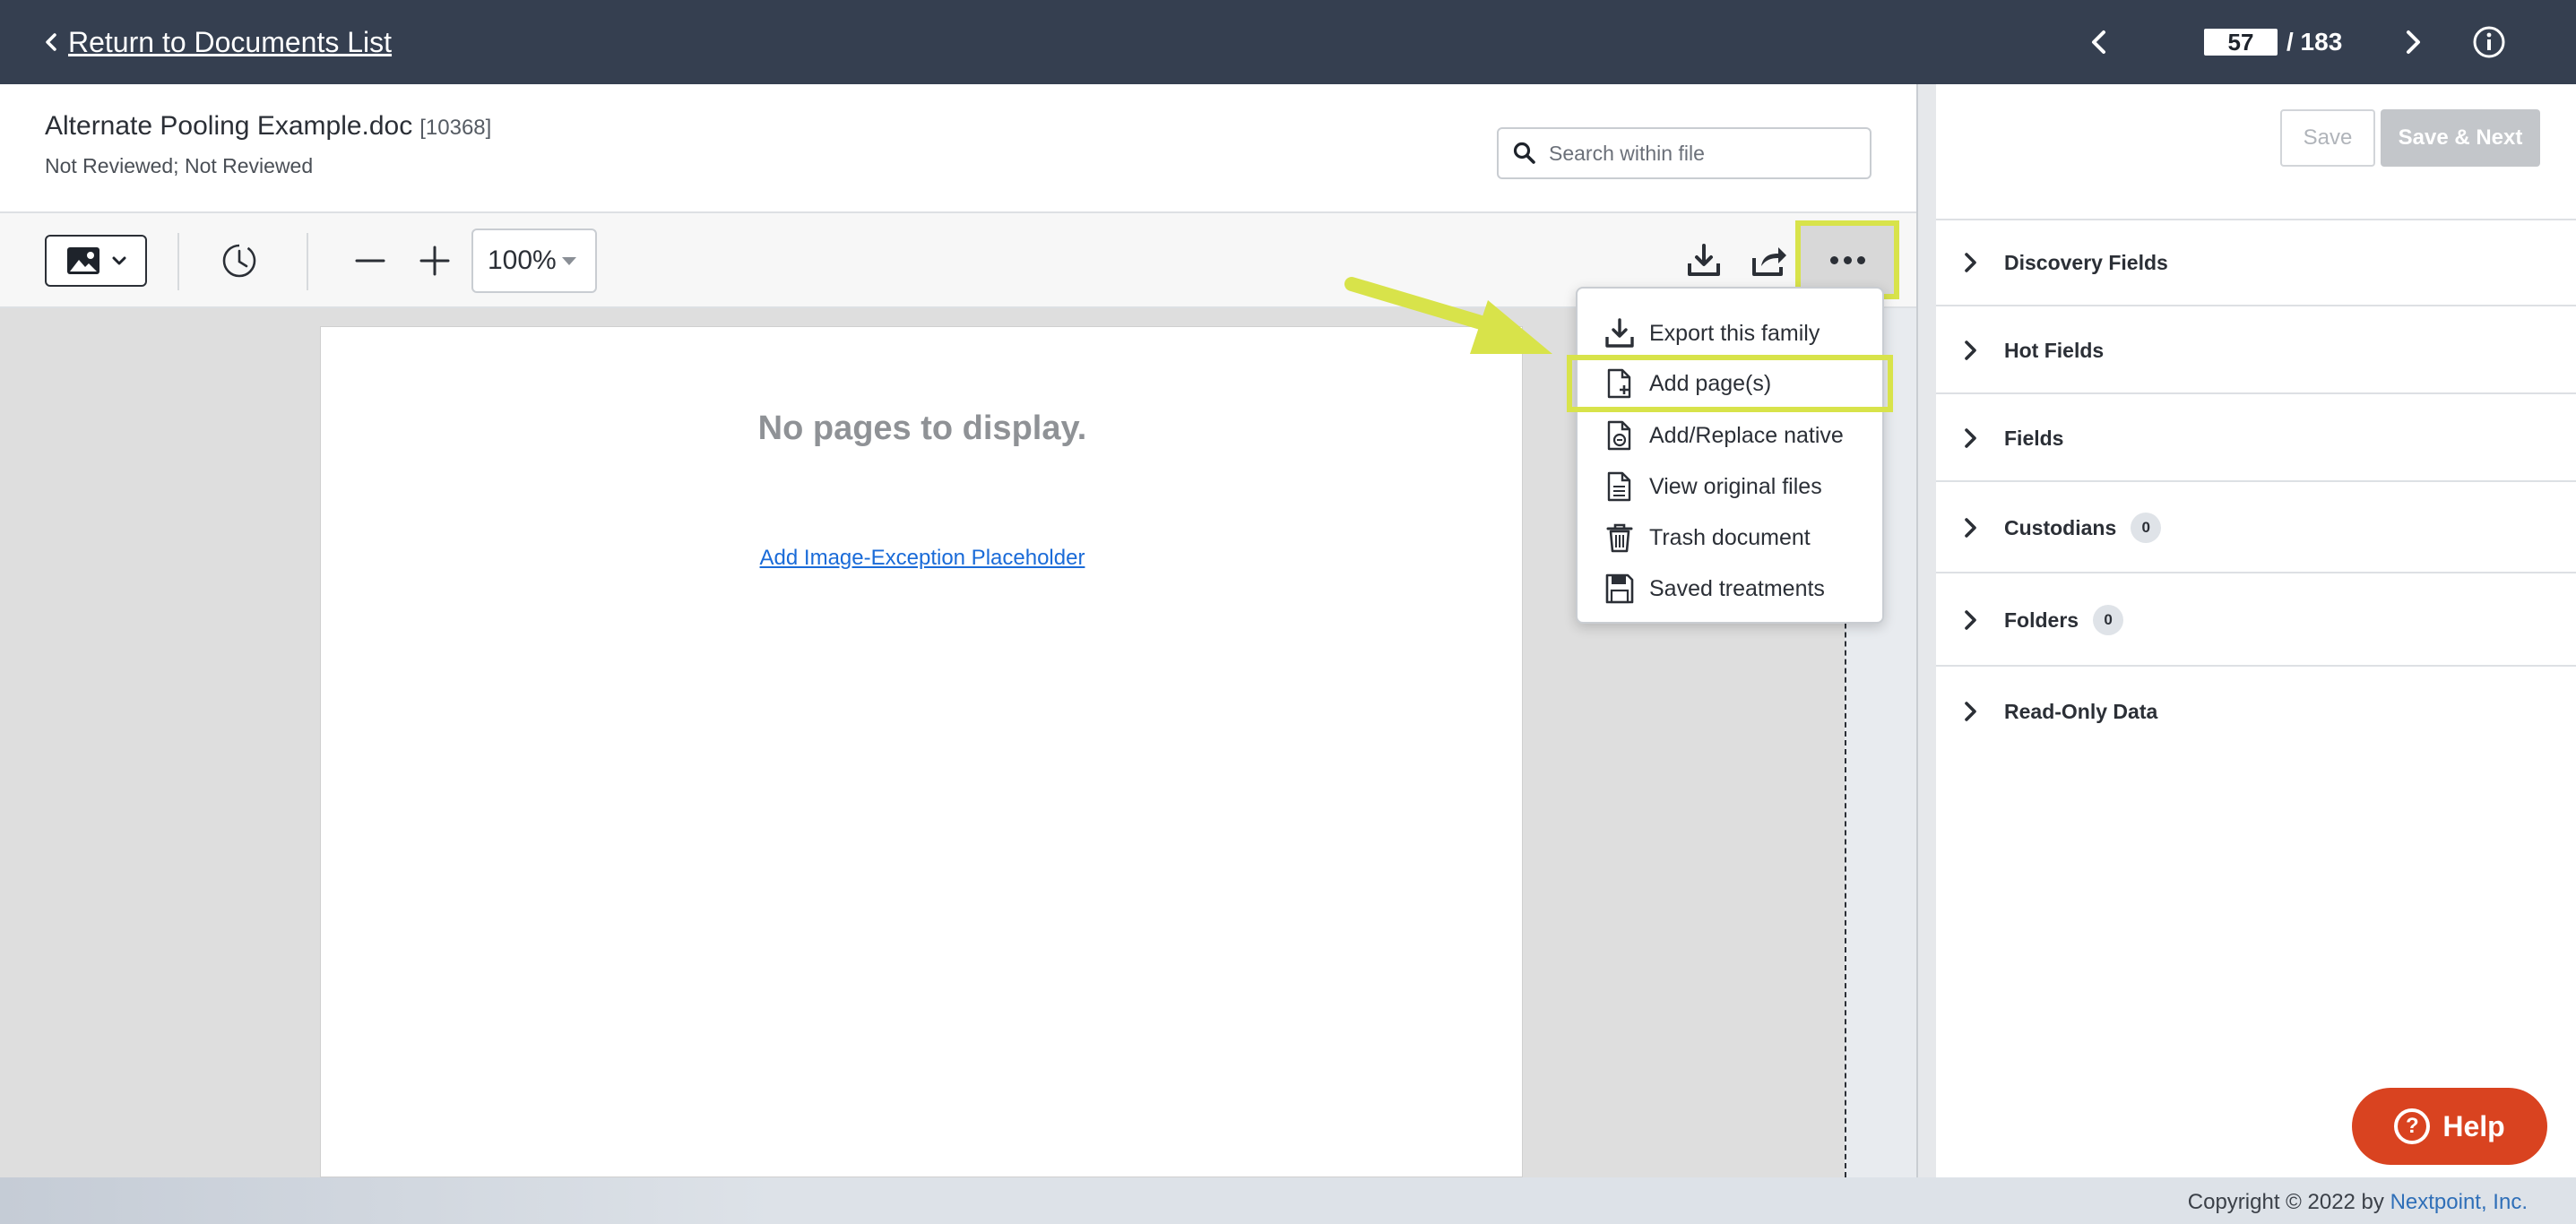 Image resolution: width=2576 pixels, height=1224 pixels. Describe the element at coordinates (1926, 630) in the screenshot. I see `panel-resize-handle` at that location.